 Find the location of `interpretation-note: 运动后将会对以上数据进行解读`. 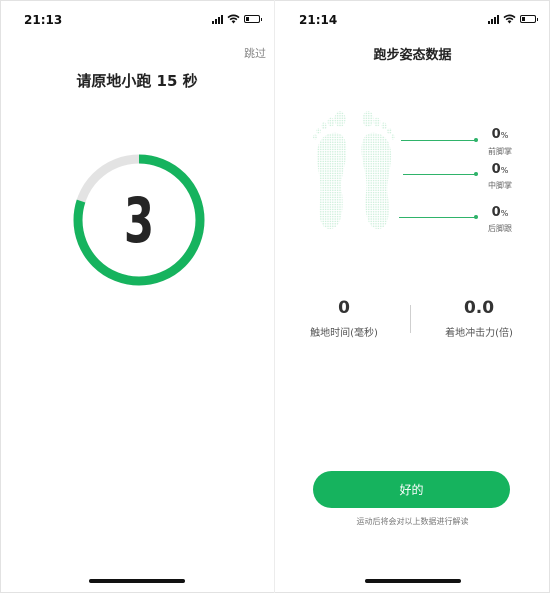

interpretation-note: 运动后将会对以上数据进行解读 is located at coordinates (412, 521).